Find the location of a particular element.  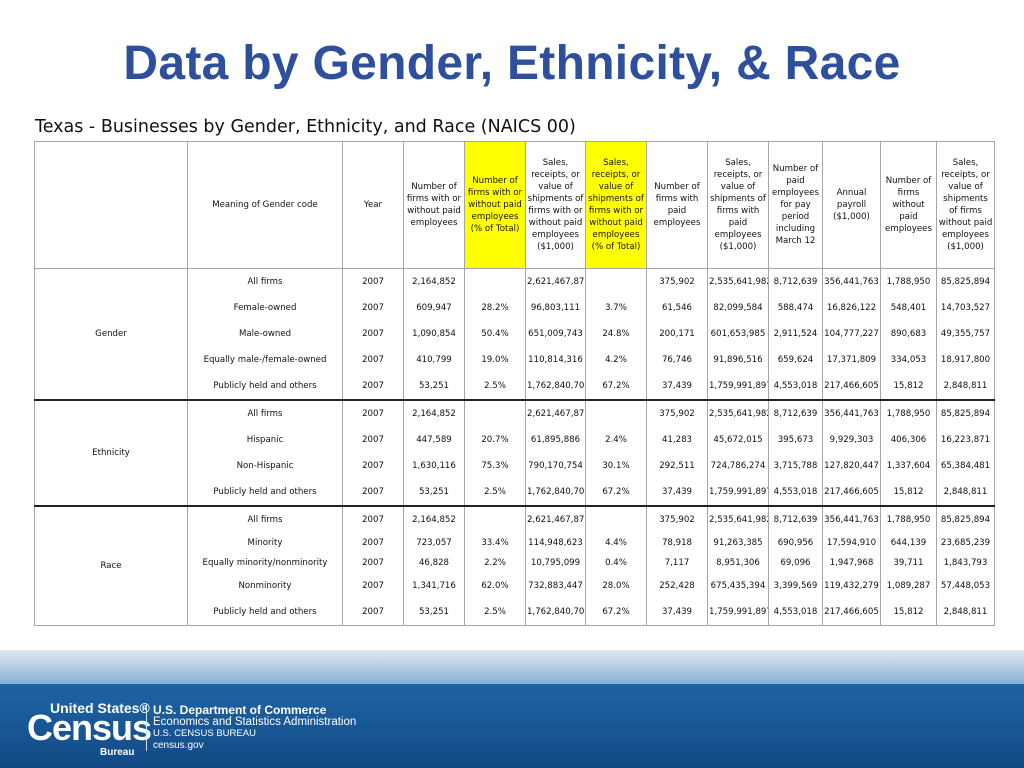

page-title: Data by Gender, Ethnicity, & Race is located at coordinates (512, 63).